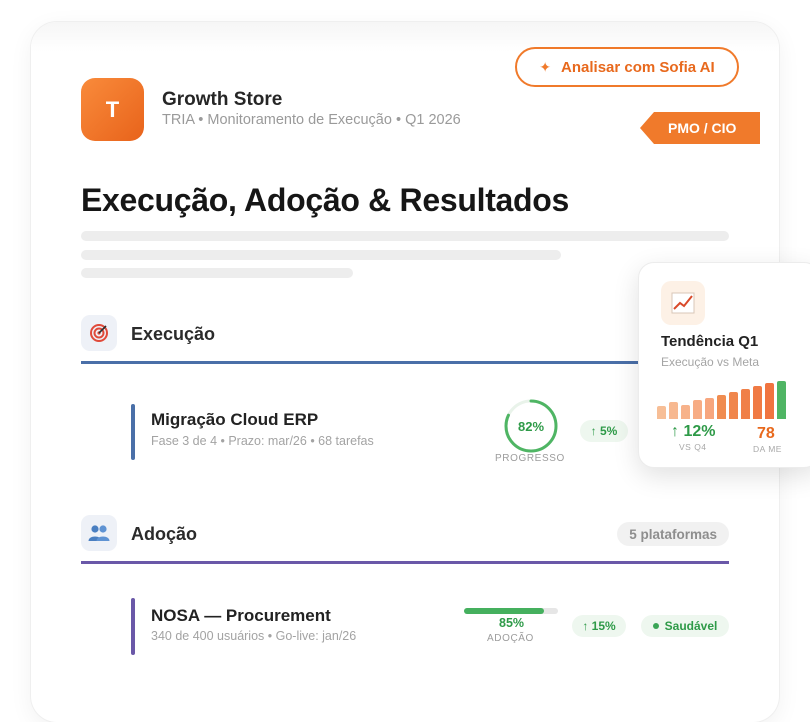 This screenshot has height=722, width=810. Describe the element at coordinates (99, 333) in the screenshot. I see `target-icon` at that location.